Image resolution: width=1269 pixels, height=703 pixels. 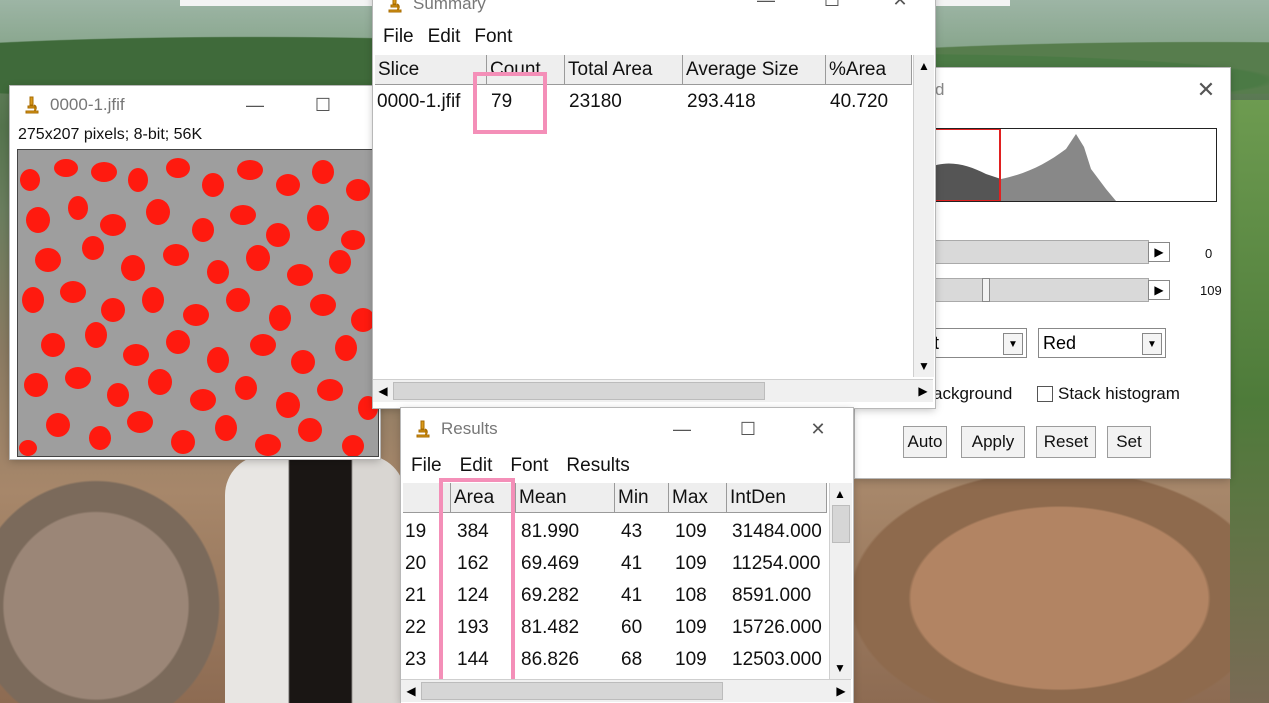 I want to click on stack-histogram-label: Stack histogram, so click(x=1119, y=394).